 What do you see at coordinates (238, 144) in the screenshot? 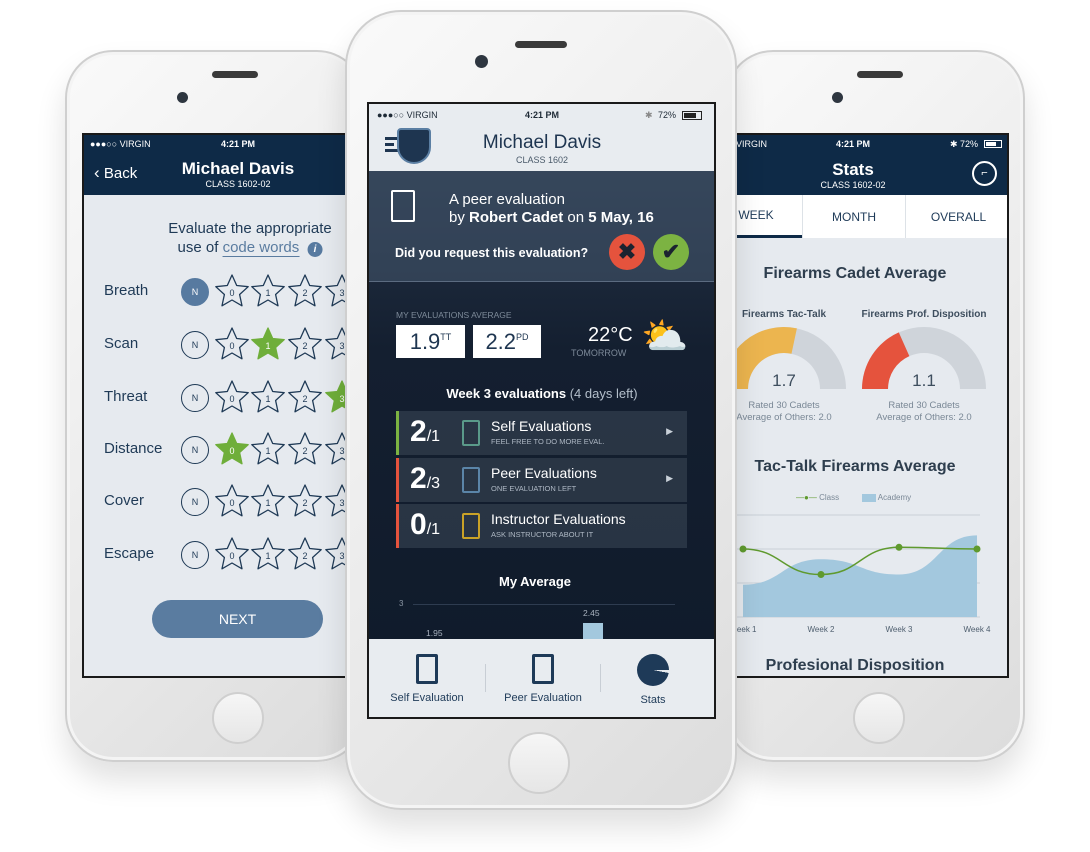
I see `clock: 4:21 PM` at bounding box center [238, 144].